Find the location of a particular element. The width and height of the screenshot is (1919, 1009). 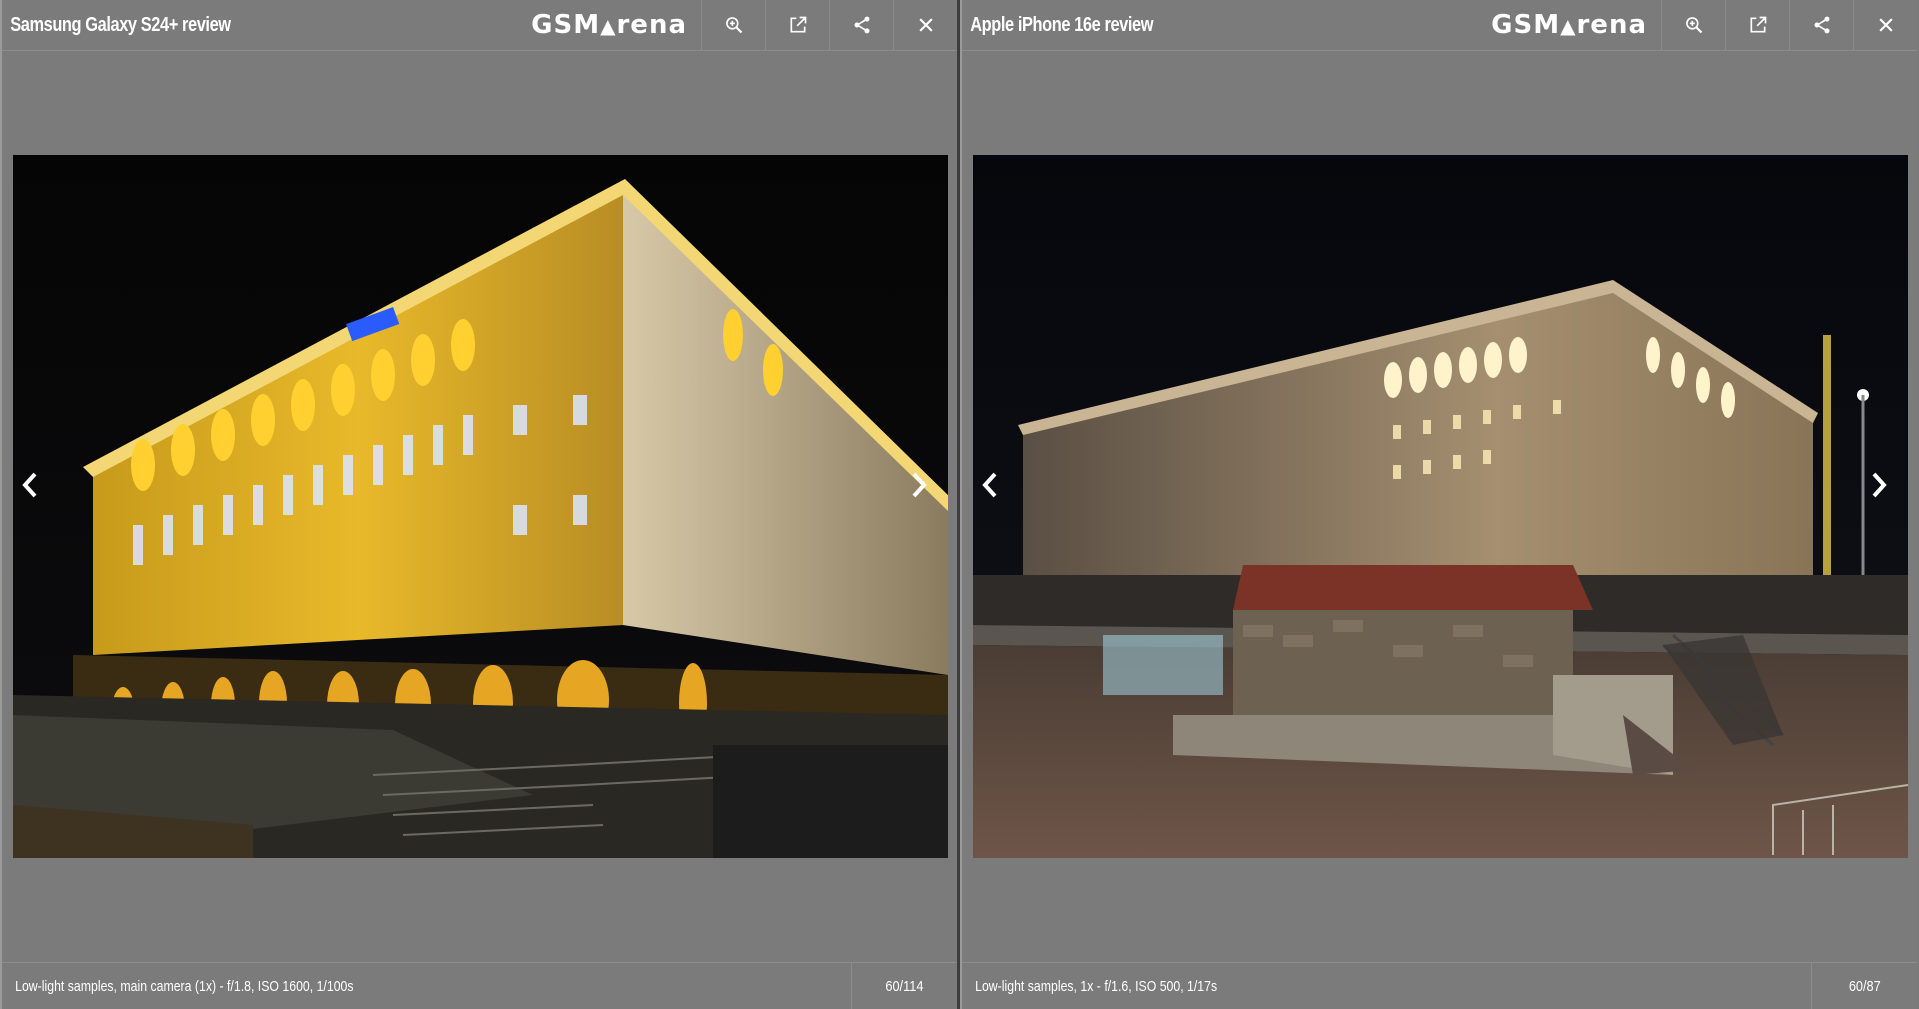

right-review-title: Apple iPhone 16e review is located at coordinates (1179, 25).